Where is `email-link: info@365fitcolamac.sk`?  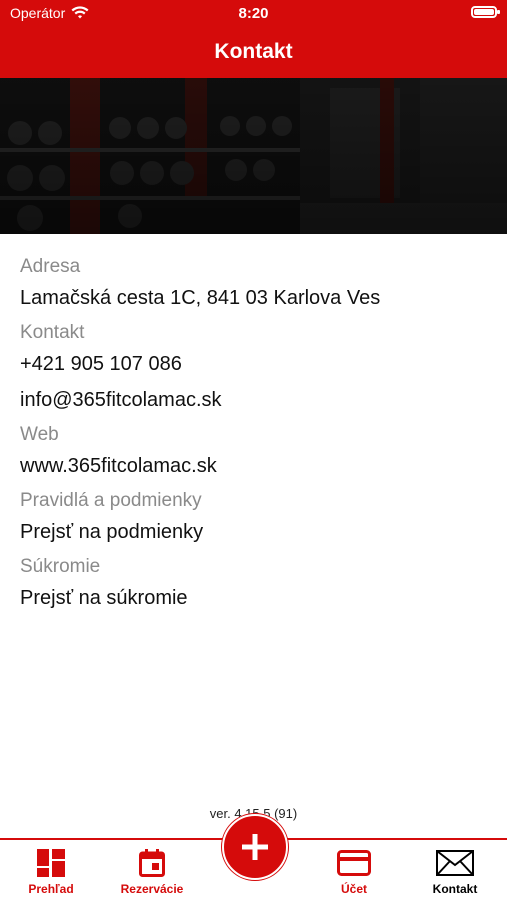 email-link: info@365fitcolamac.sk is located at coordinates (253, 400).